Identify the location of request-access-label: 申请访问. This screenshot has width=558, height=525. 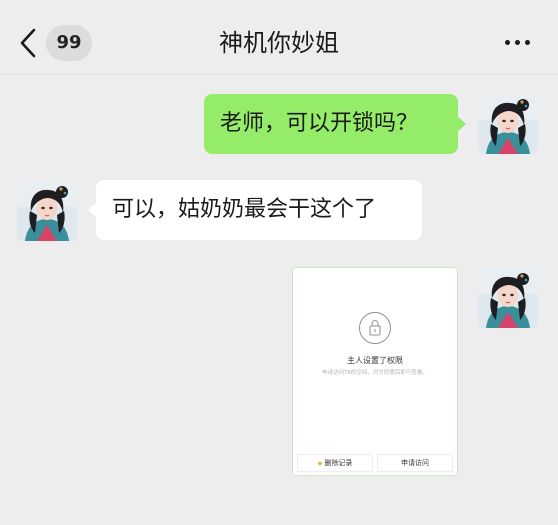
(415, 463).